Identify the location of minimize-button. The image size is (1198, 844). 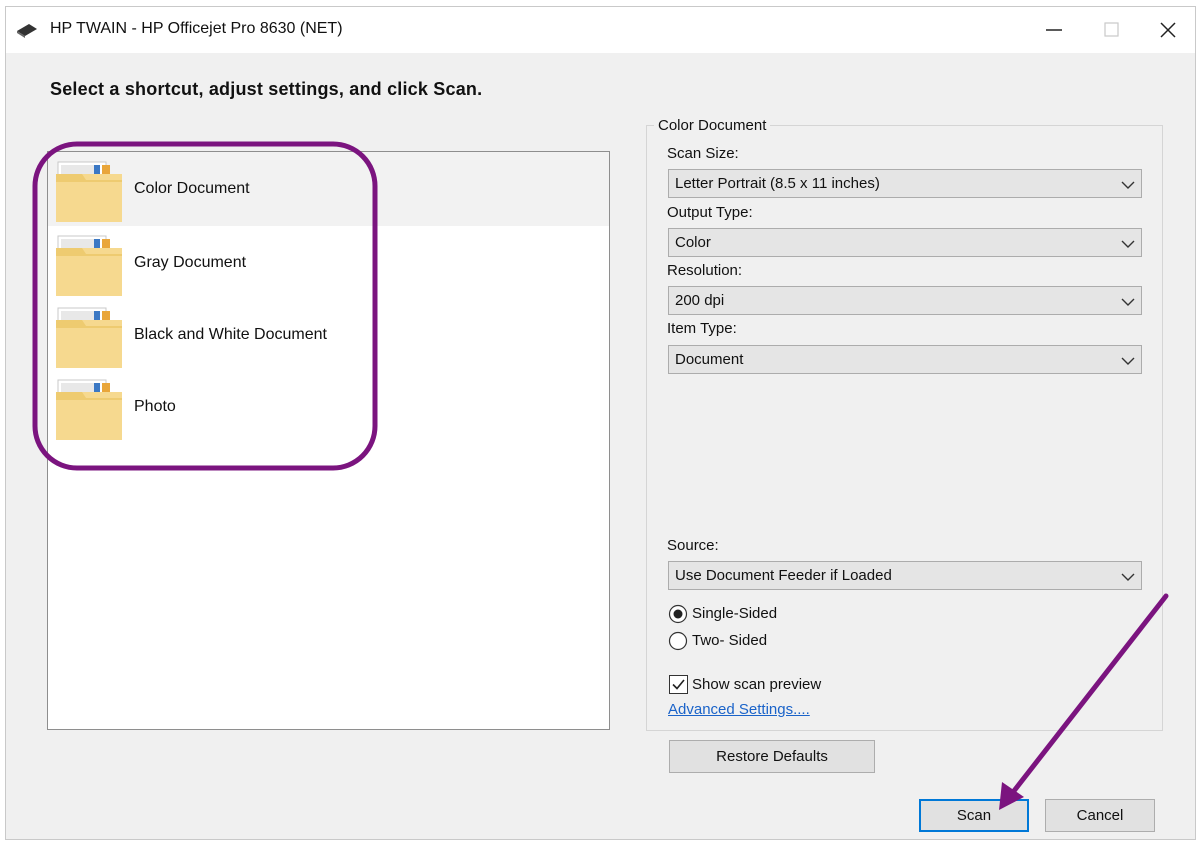
(1054, 30).